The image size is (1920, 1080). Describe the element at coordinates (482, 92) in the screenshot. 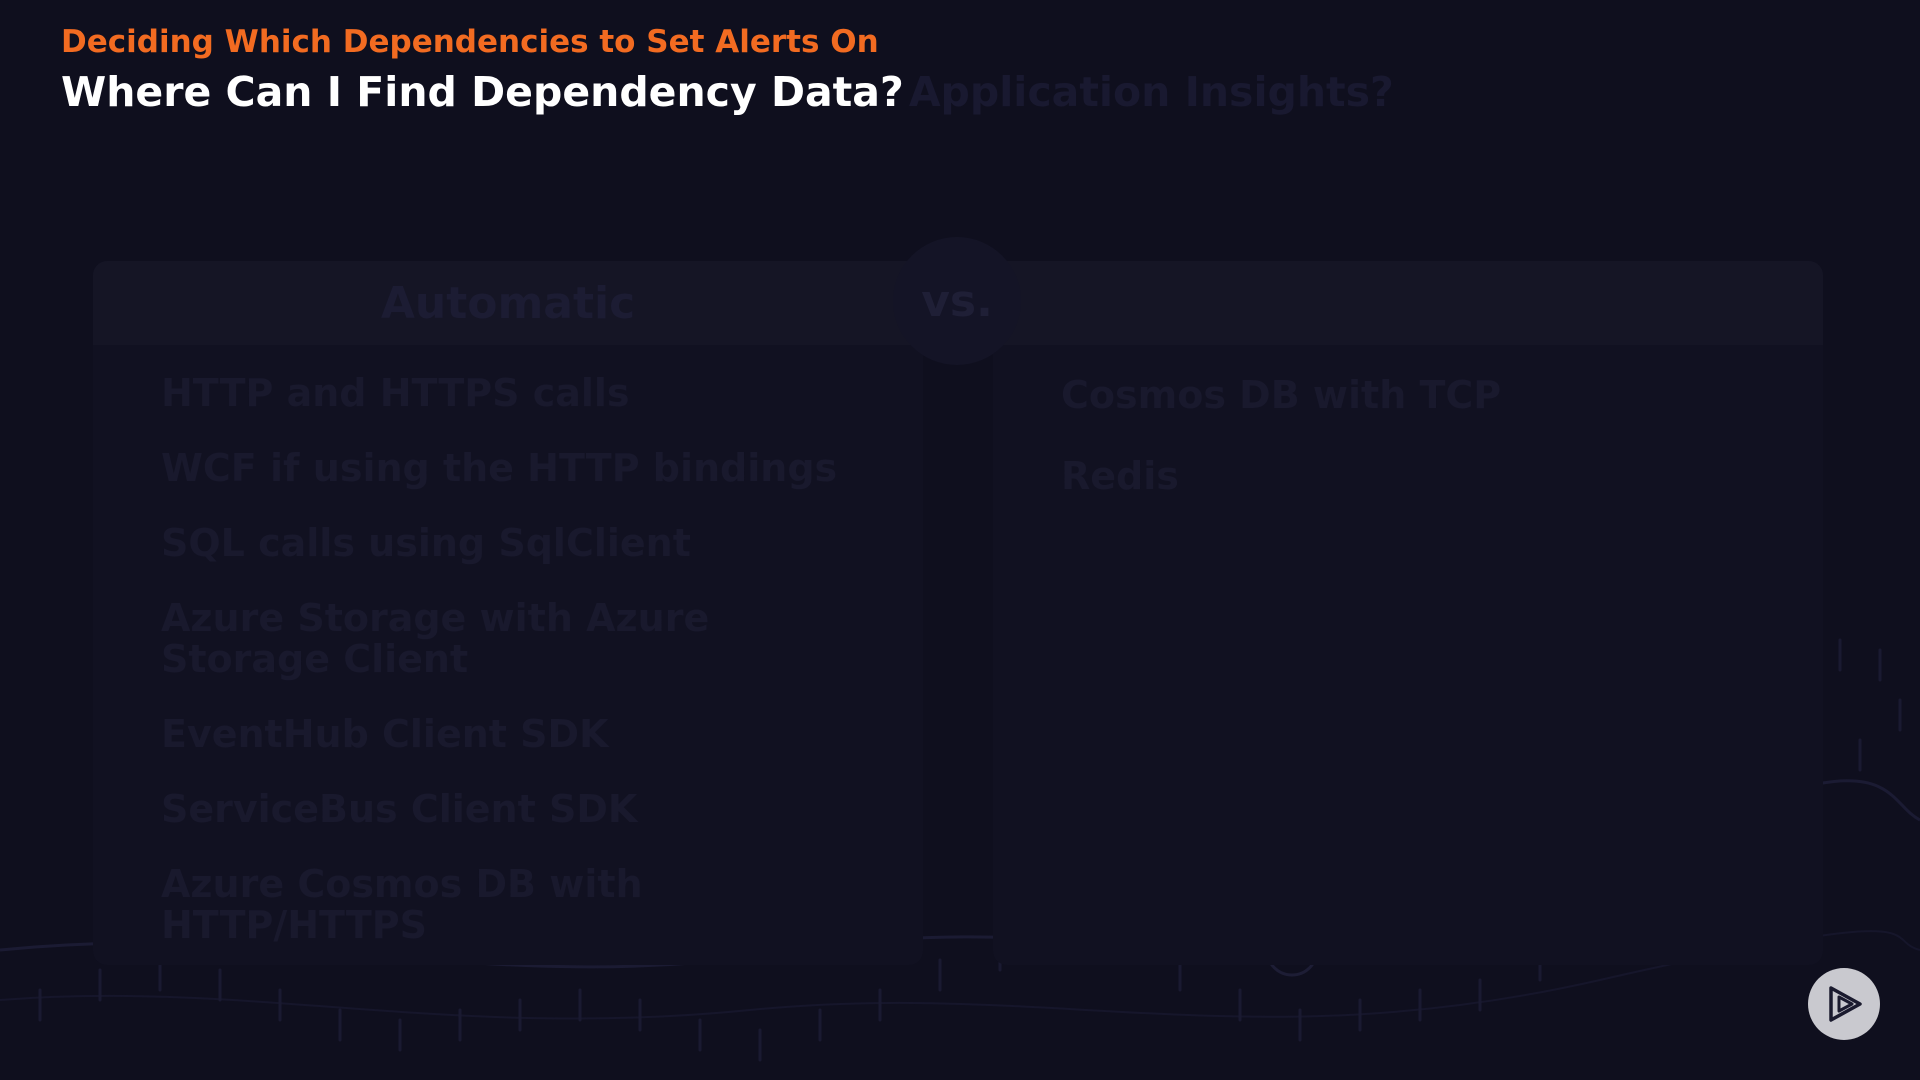

I see `page-title: Where Can I Find Dependency Data?` at that location.